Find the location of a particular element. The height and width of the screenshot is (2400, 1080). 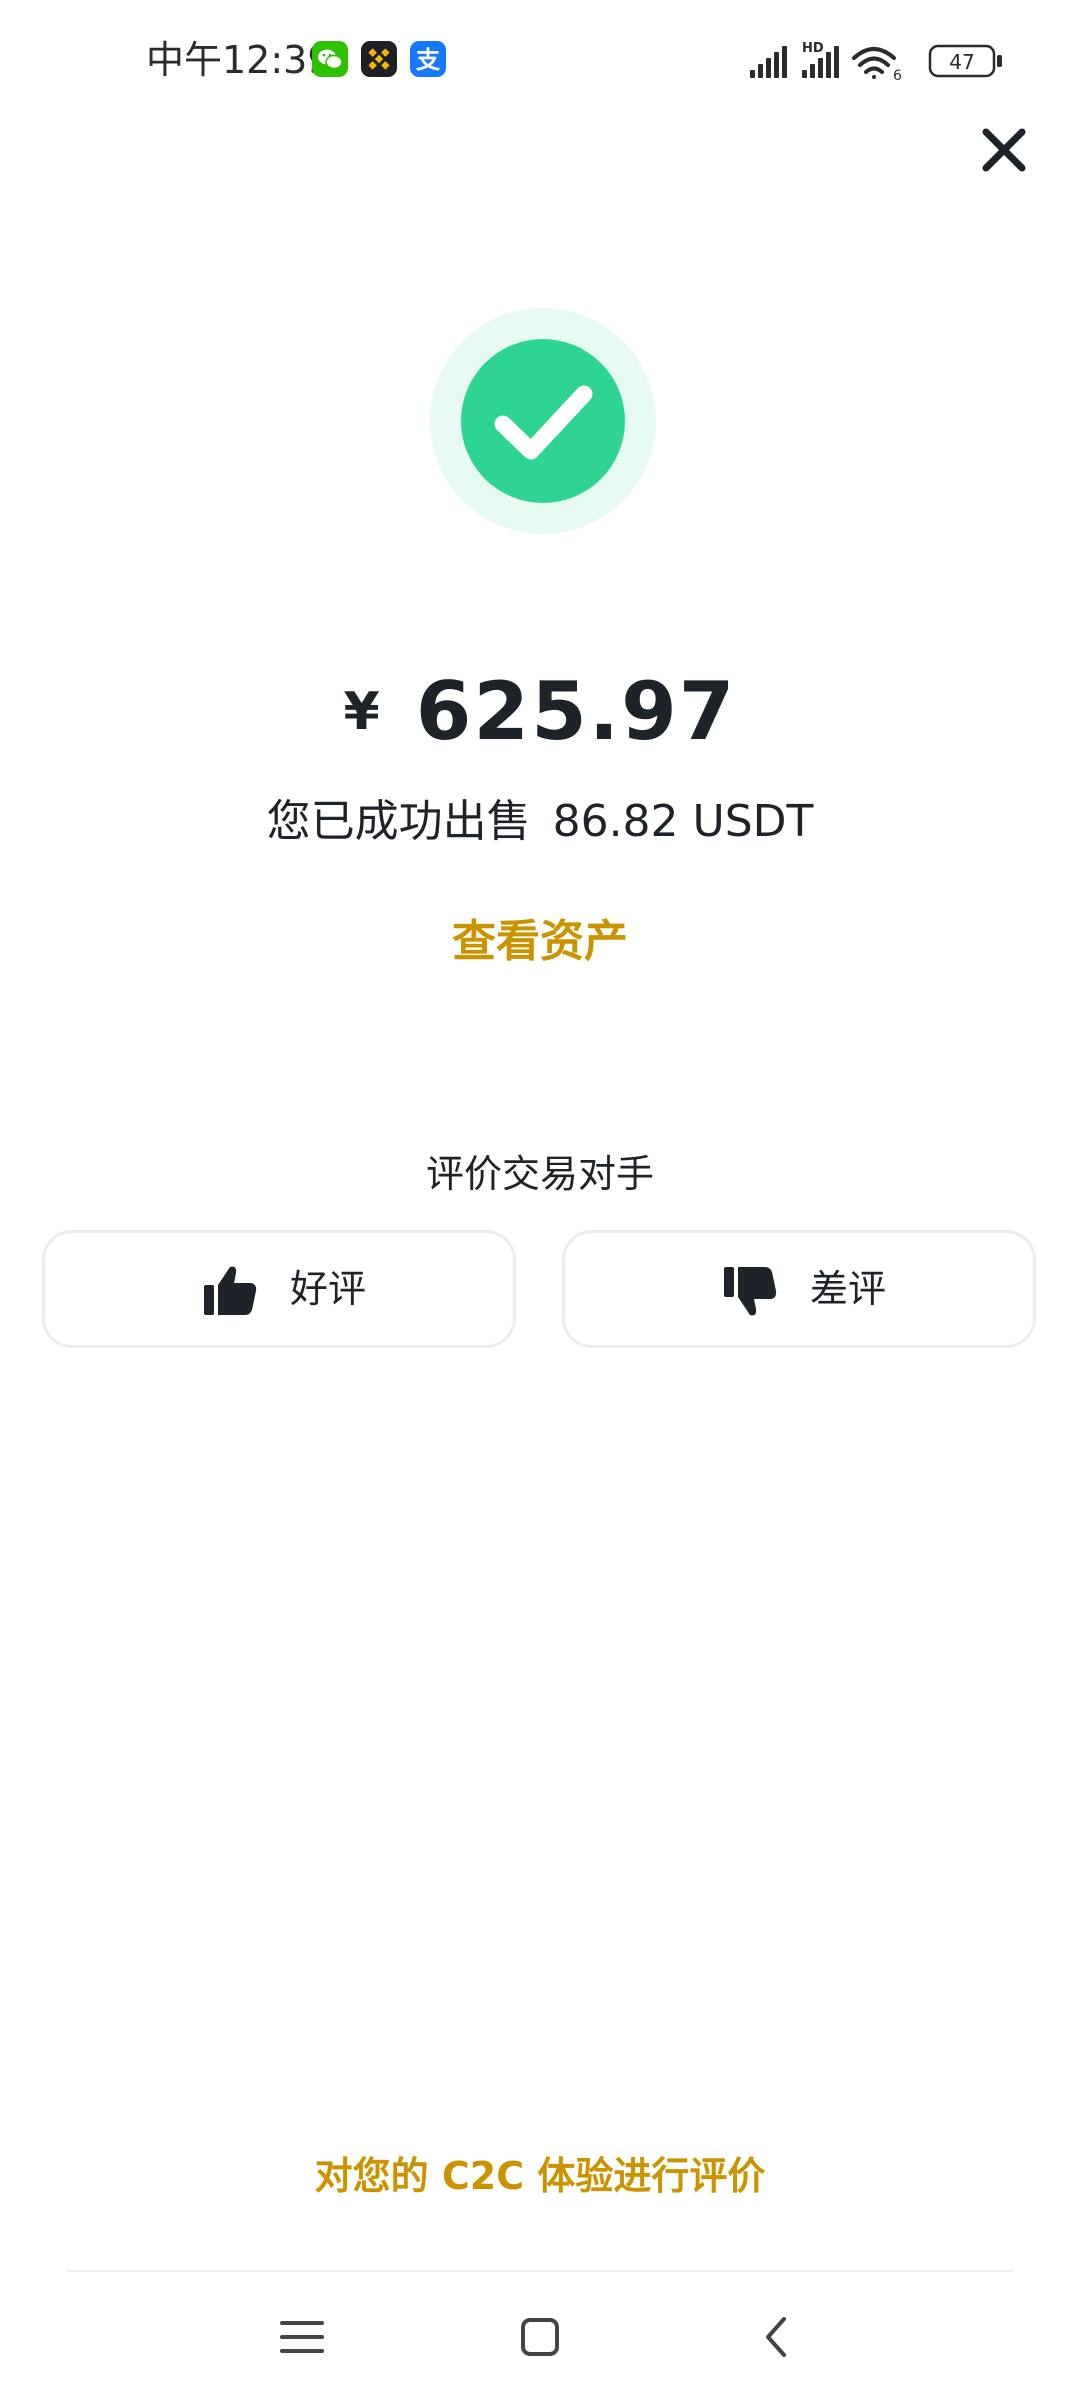

bad-review-label: 差评 is located at coordinates (848, 1289).